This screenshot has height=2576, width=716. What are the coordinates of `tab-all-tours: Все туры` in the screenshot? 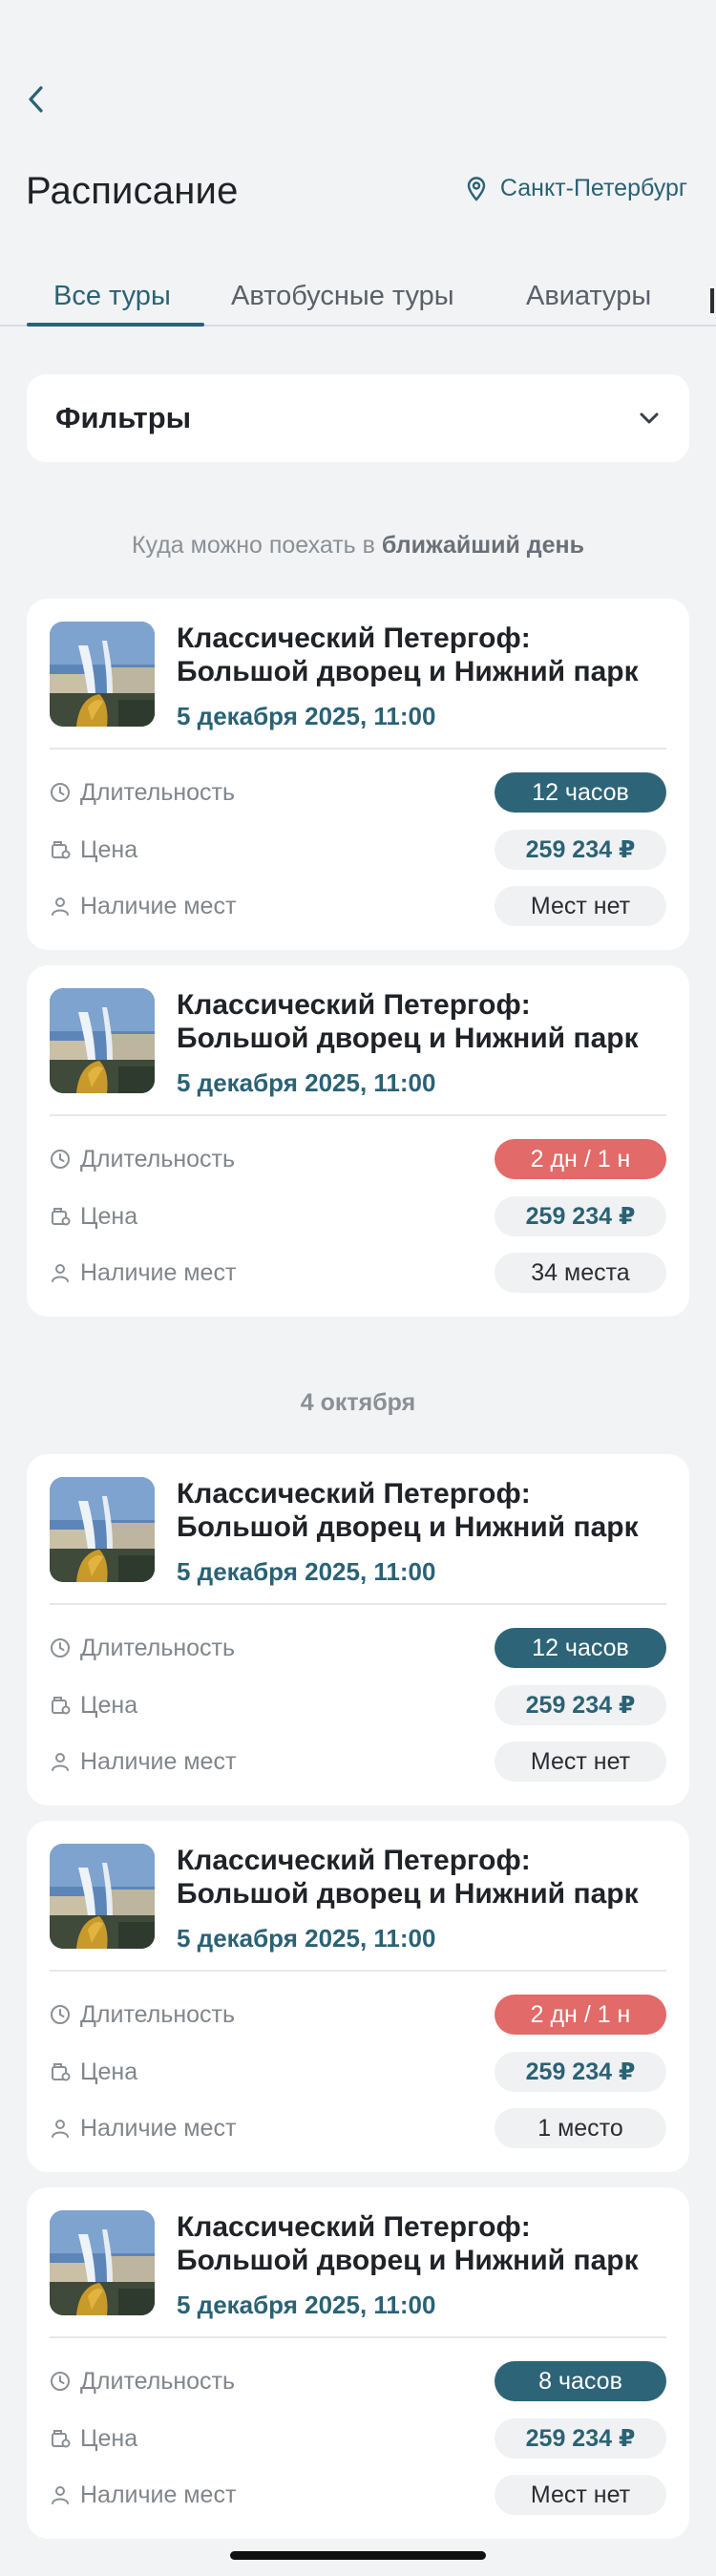 It's located at (112, 296).